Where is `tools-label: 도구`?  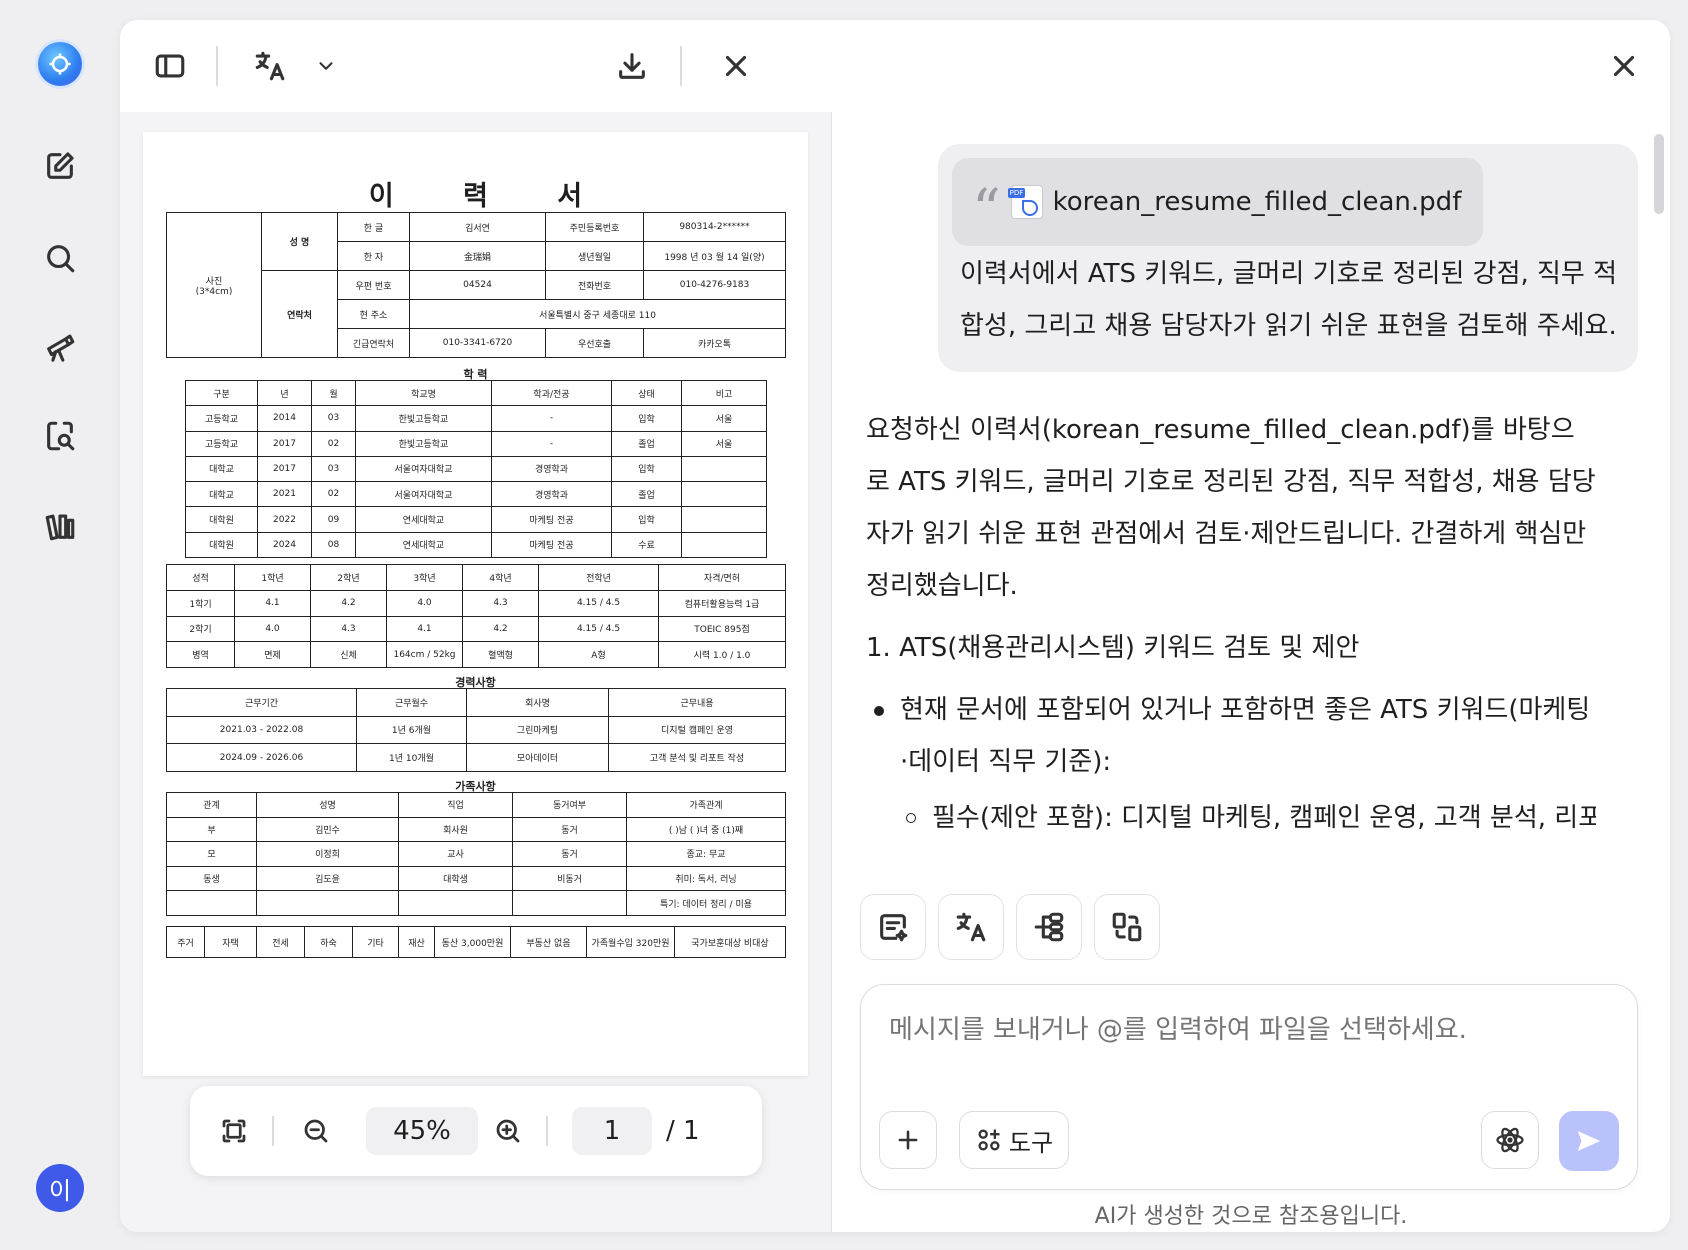 tools-label: 도구 is located at coordinates (1031, 1142).